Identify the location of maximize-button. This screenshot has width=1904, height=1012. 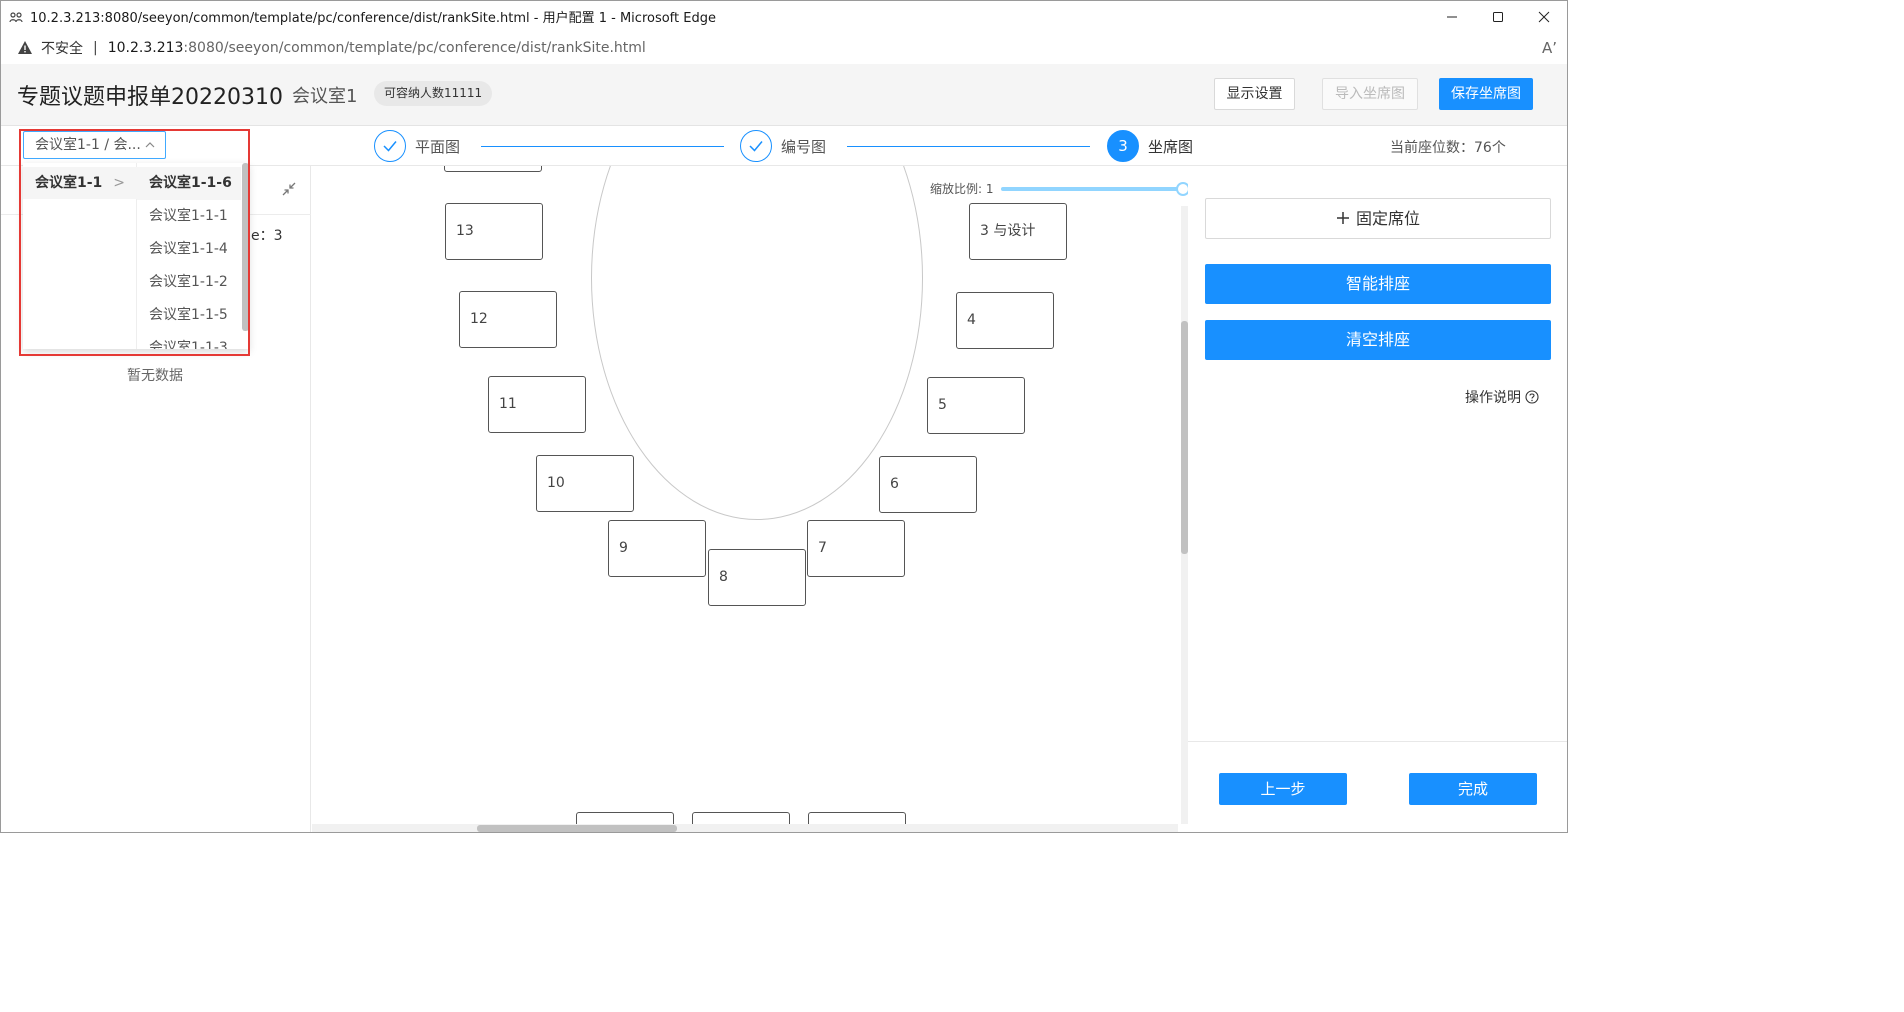
(1498, 16).